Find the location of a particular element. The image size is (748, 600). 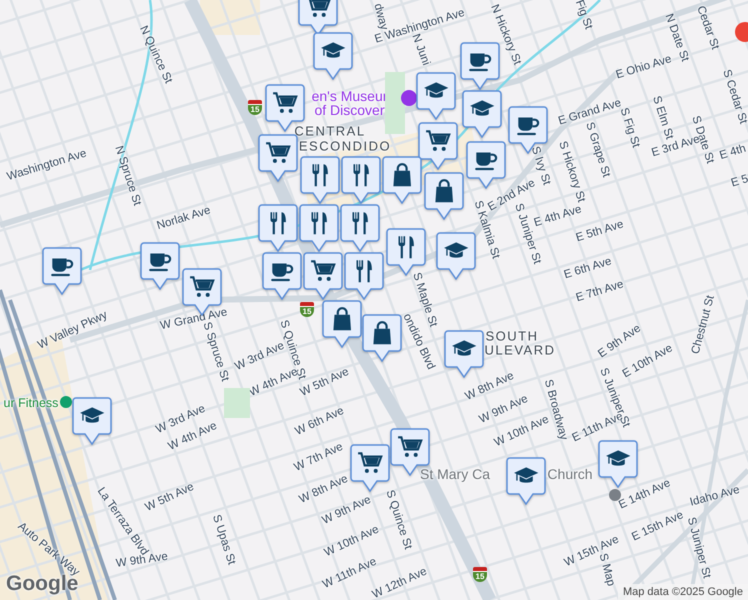

street-label: S Upas St is located at coordinates (223, 540).